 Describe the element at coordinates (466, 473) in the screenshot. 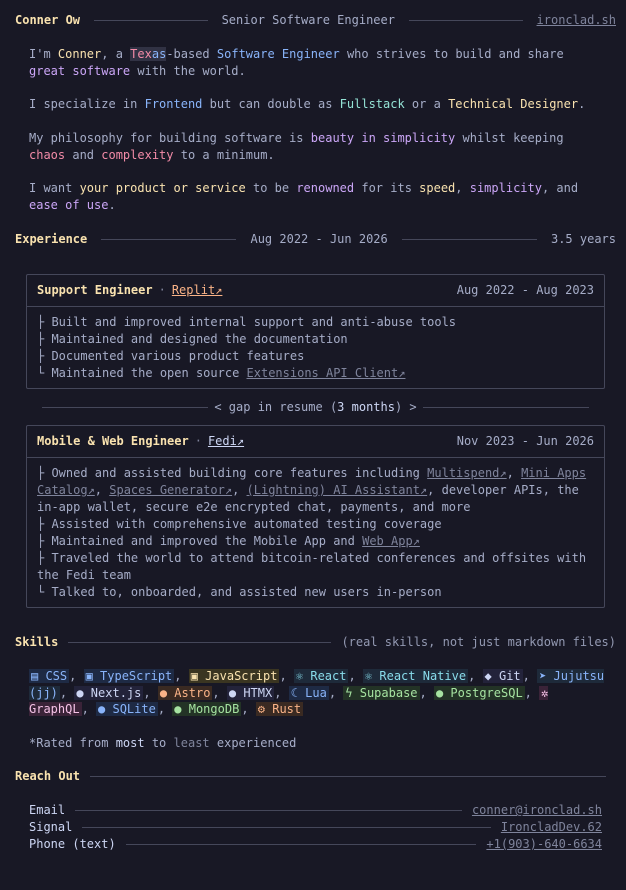

I see `multispend-link: Multispend↗` at that location.